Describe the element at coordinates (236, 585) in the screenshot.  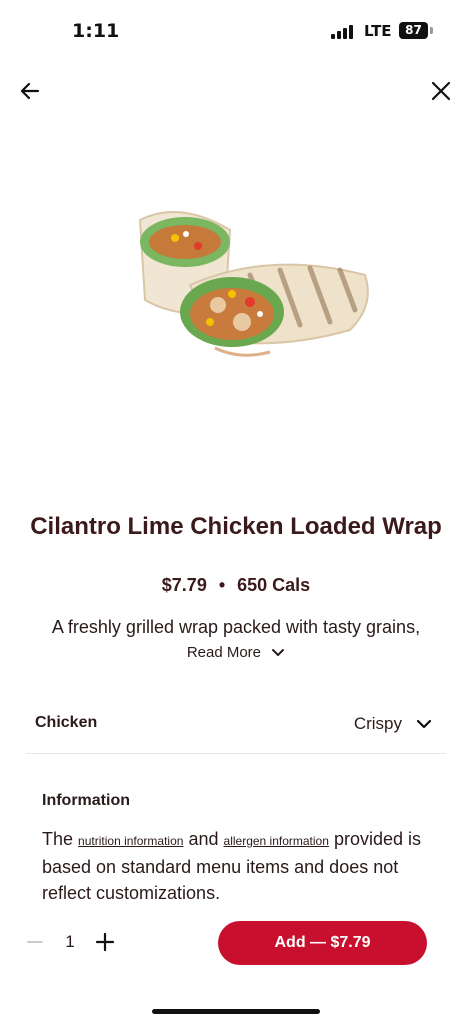
I see `price-line: $7.79 • 650 Cals` at that location.